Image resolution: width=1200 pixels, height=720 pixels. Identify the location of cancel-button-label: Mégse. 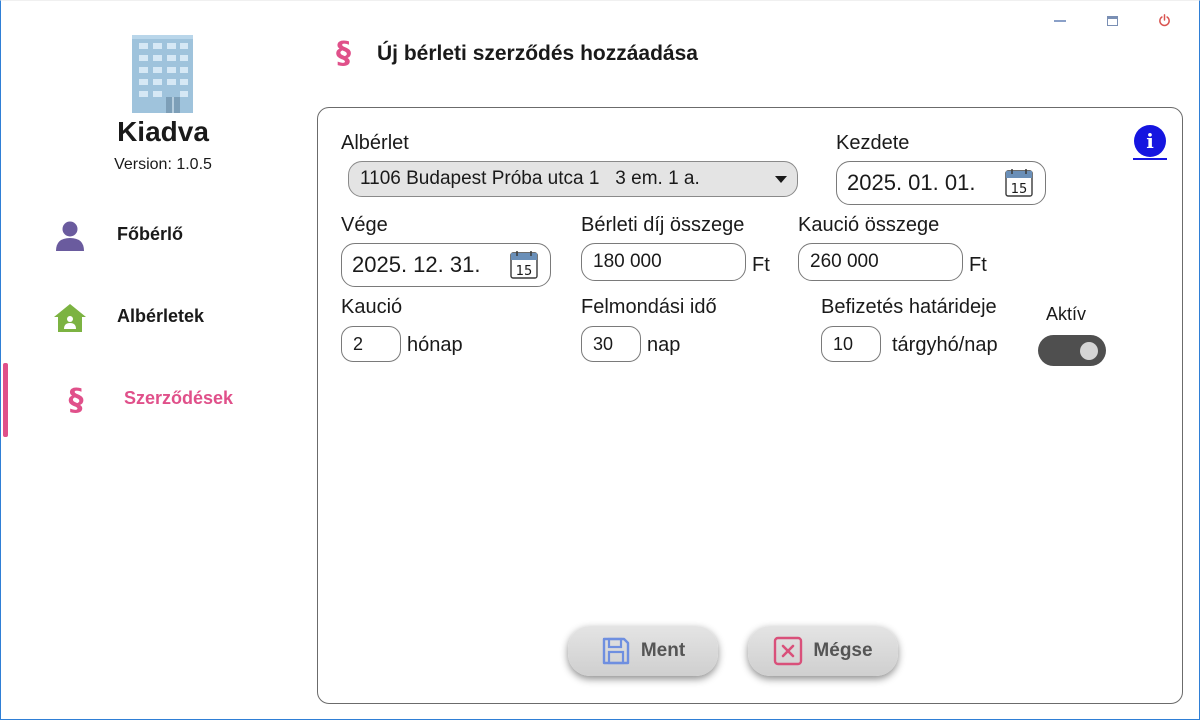
(843, 650).